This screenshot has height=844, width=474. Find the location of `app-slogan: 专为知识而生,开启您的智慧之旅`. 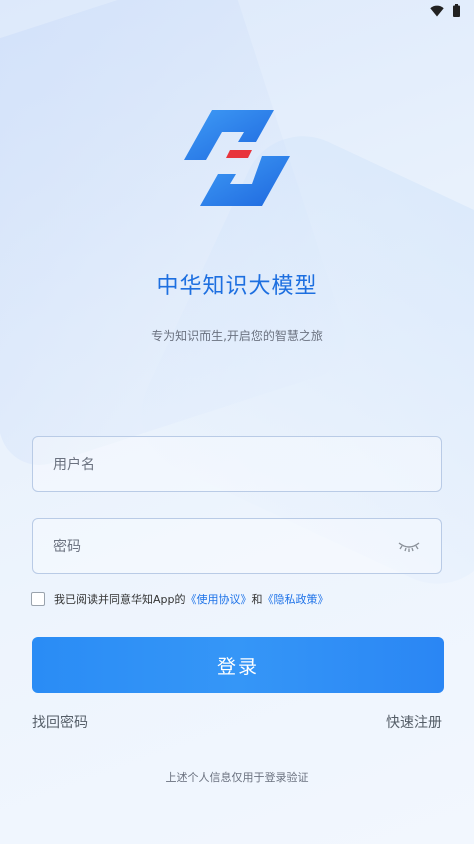

app-slogan: 专为知识而生,开启您的智慧之旅 is located at coordinates (237, 336).